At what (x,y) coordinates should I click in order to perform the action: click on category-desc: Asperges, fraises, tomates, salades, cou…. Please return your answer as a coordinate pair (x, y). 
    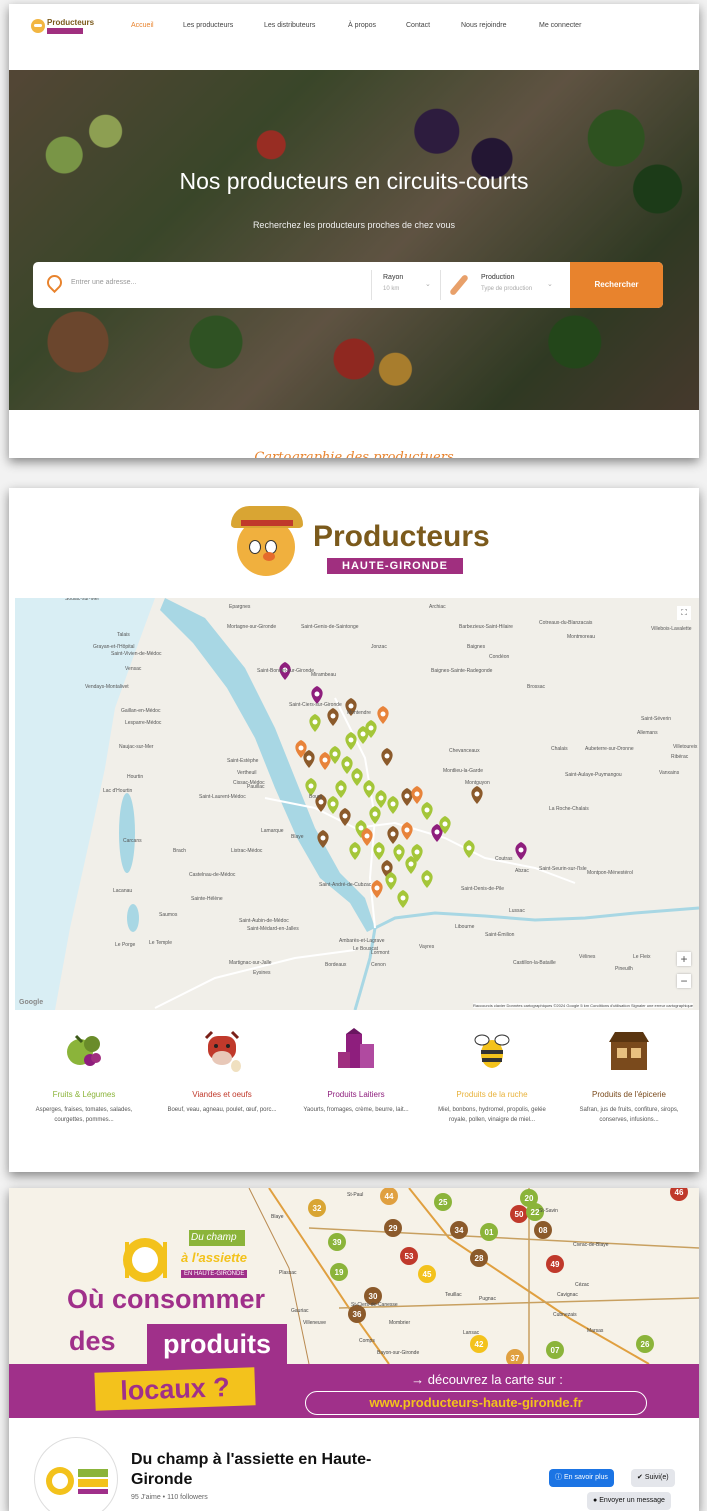
    Looking at the image, I should click on (84, 1115).